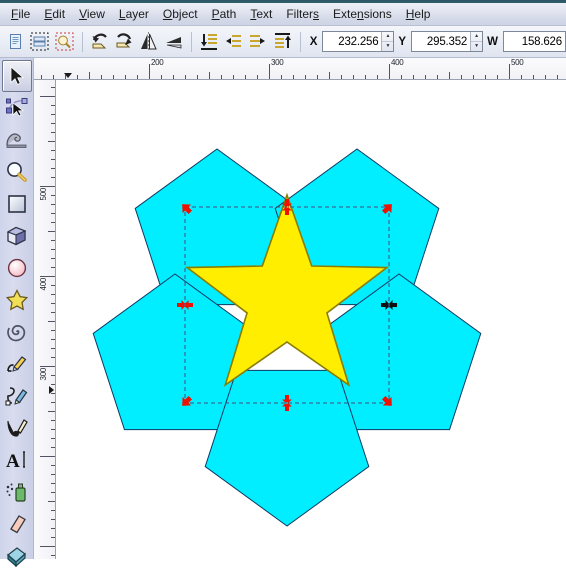 The image size is (566, 572). I want to click on text-tool: A, so click(17, 460).